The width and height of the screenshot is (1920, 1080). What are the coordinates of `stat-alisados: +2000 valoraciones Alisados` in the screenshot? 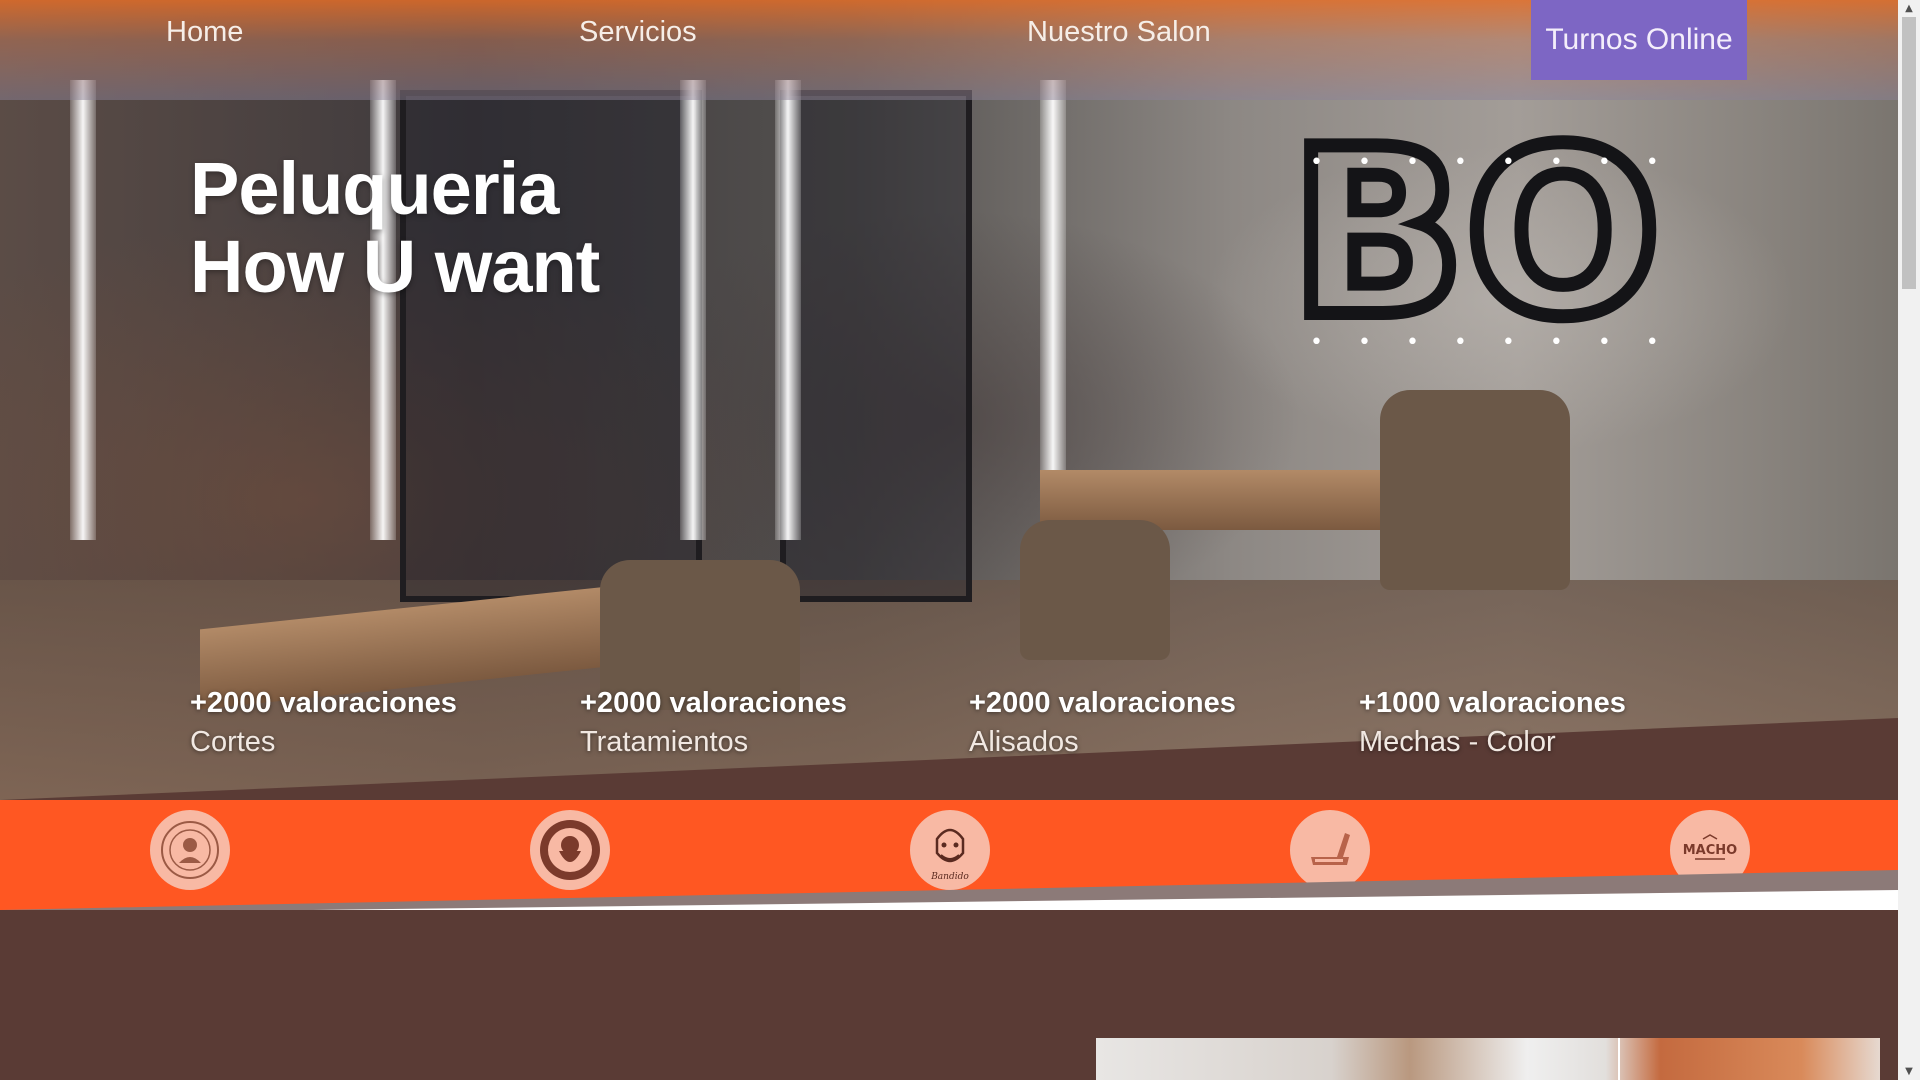 It's located at (1102, 723).